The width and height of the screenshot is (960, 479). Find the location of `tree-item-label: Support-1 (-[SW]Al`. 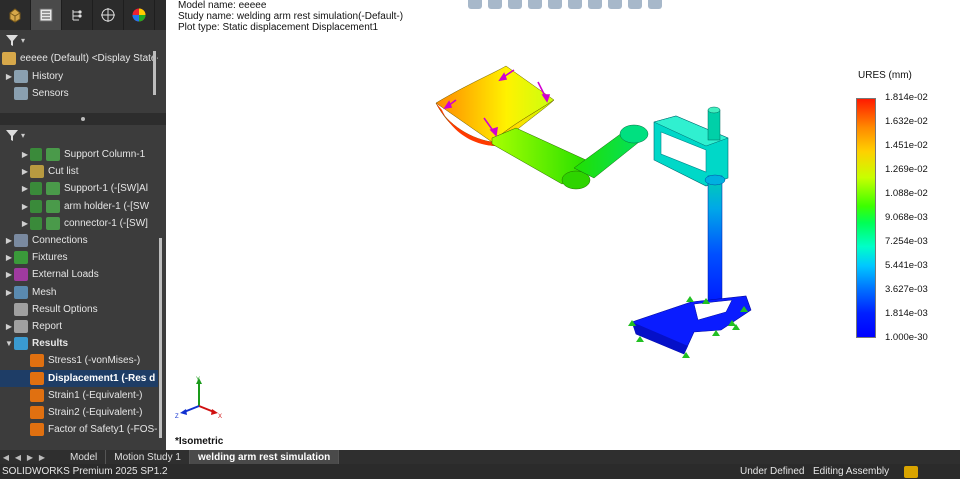

tree-item-label: Support-1 (-[SW]Al is located at coordinates (106, 189).